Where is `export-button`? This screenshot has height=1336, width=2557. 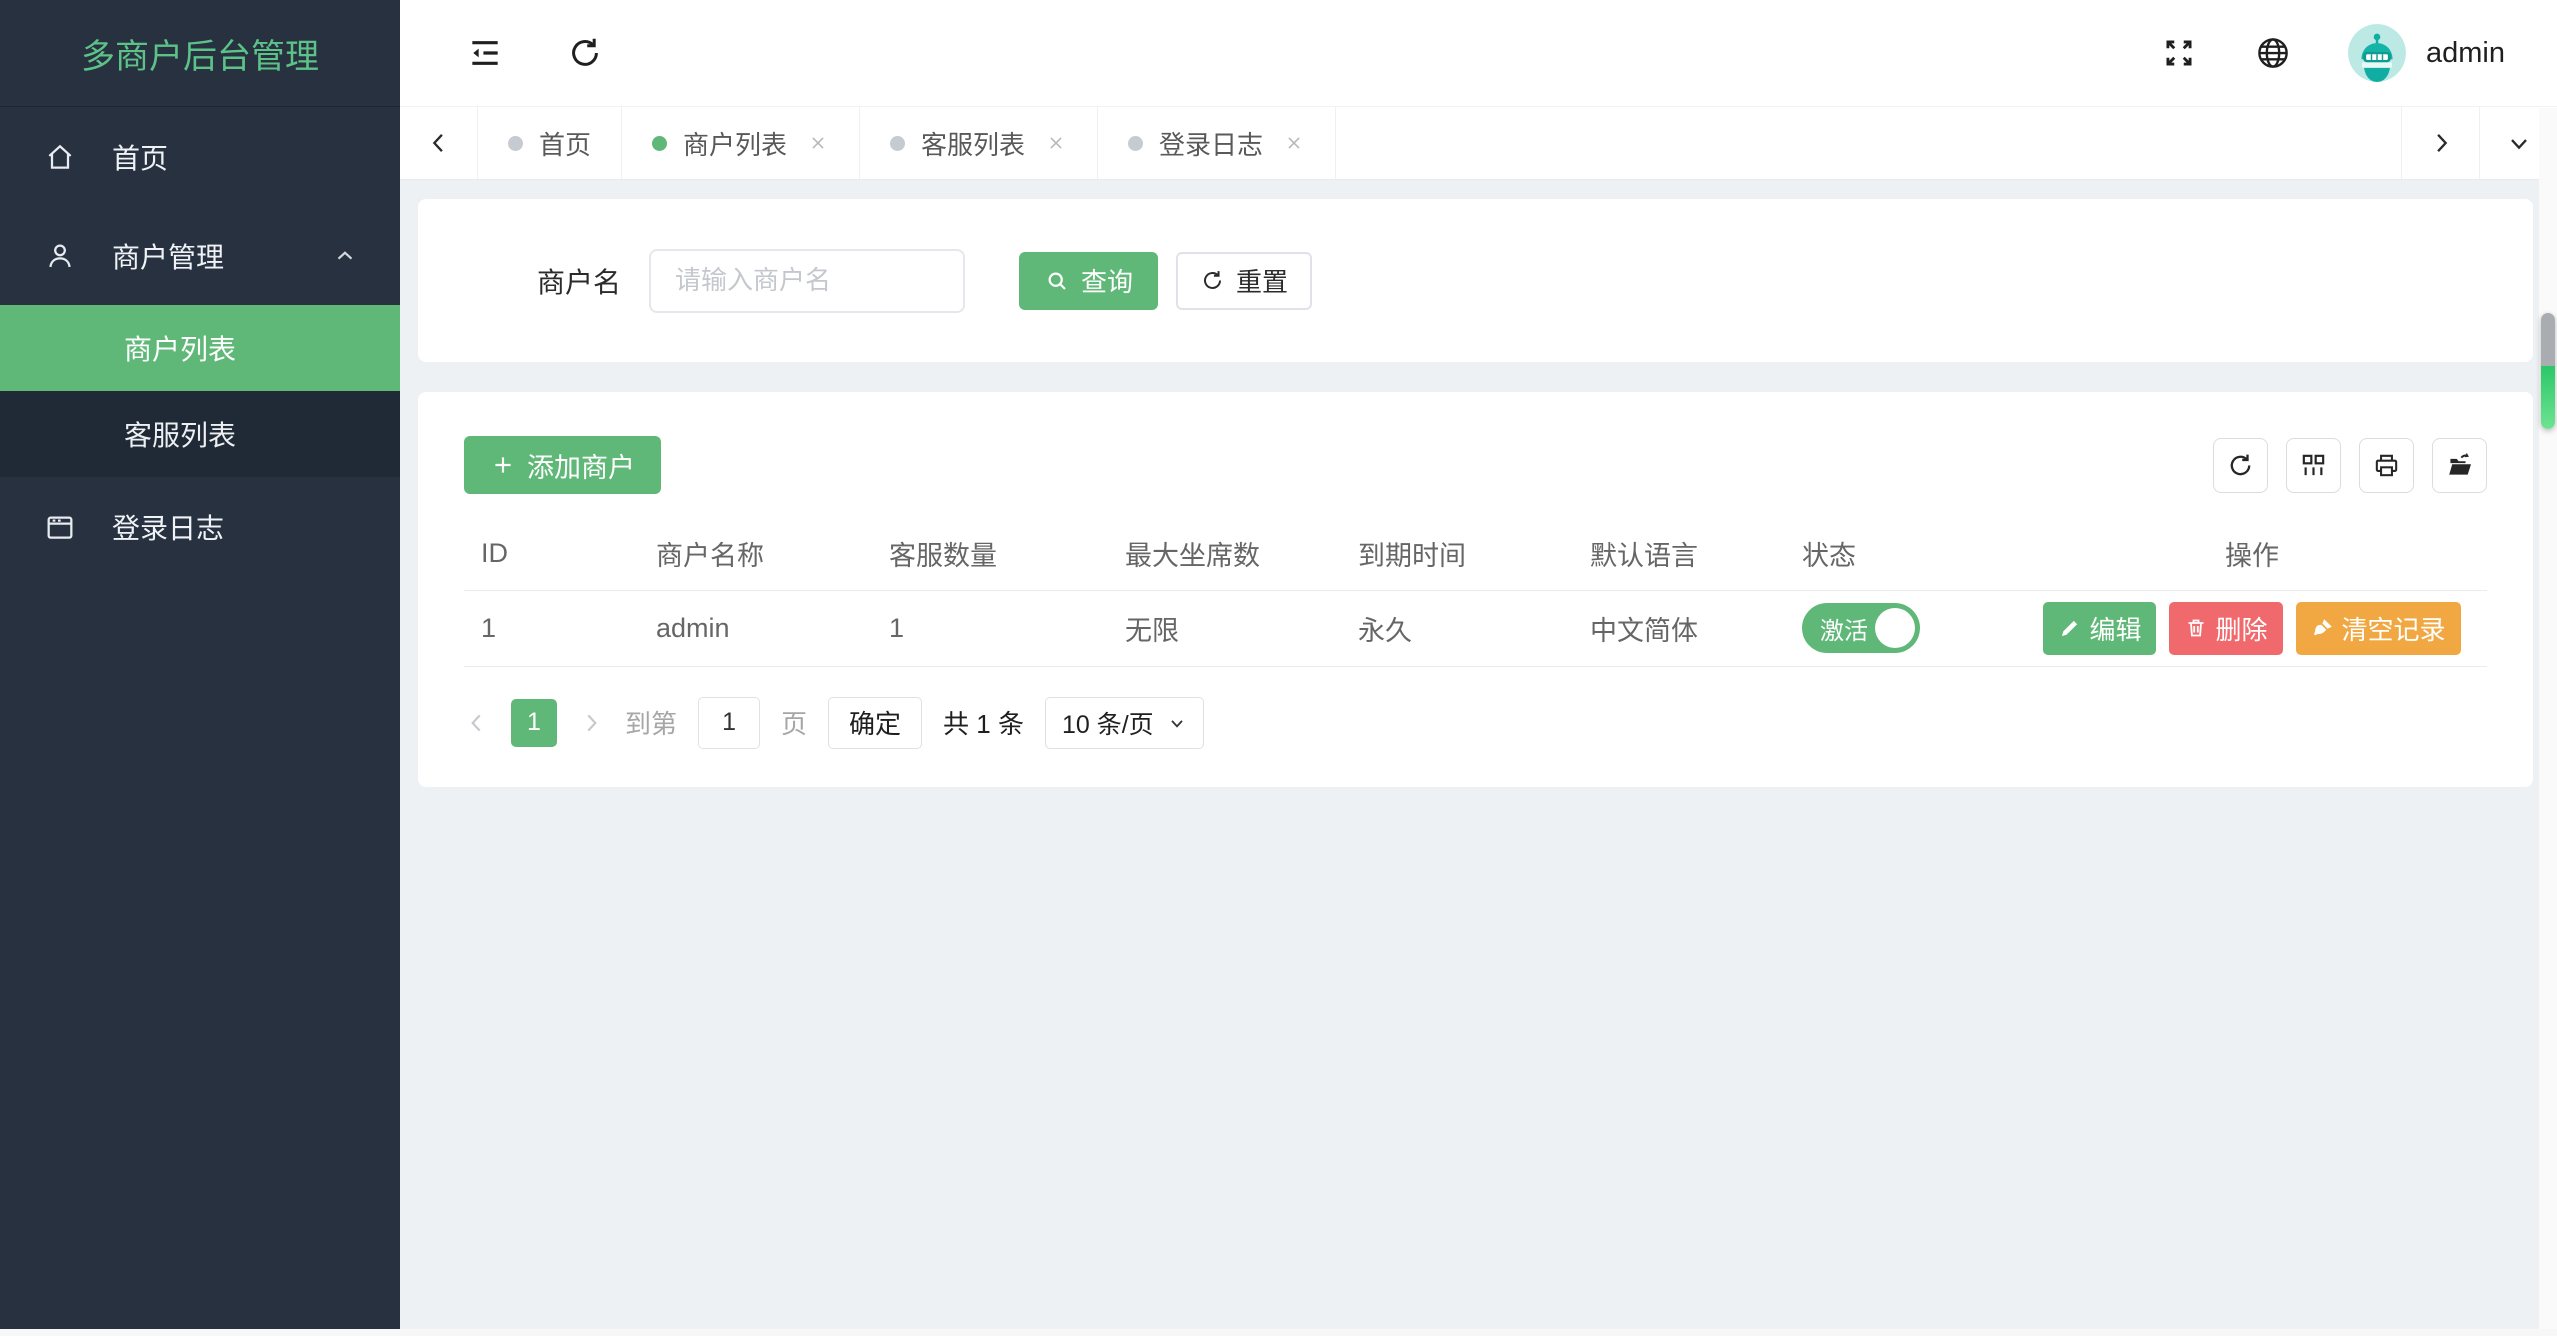
export-button is located at coordinates (2459, 465).